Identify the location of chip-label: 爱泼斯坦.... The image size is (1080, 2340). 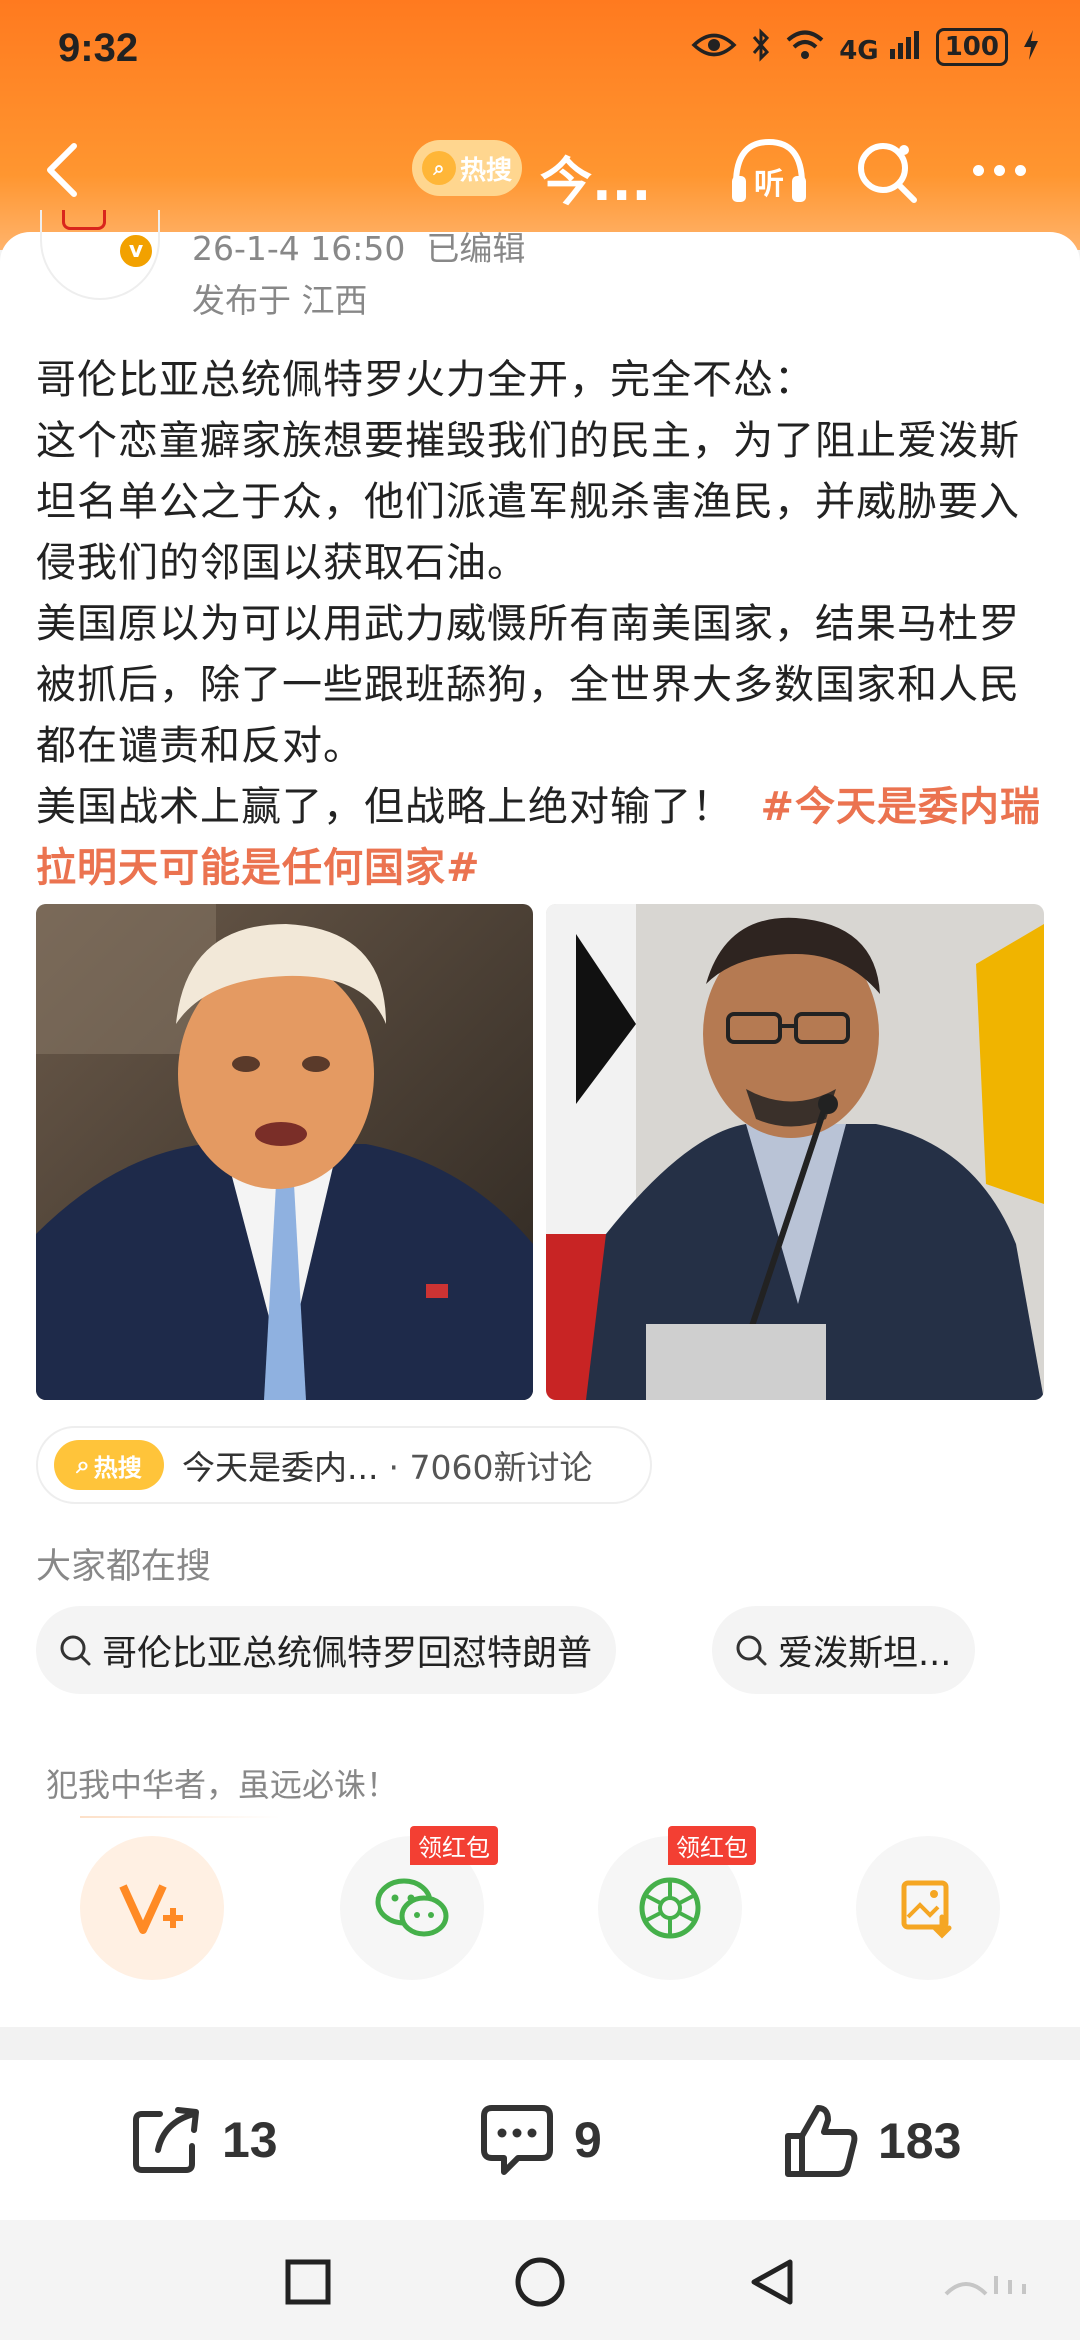
(865, 1653).